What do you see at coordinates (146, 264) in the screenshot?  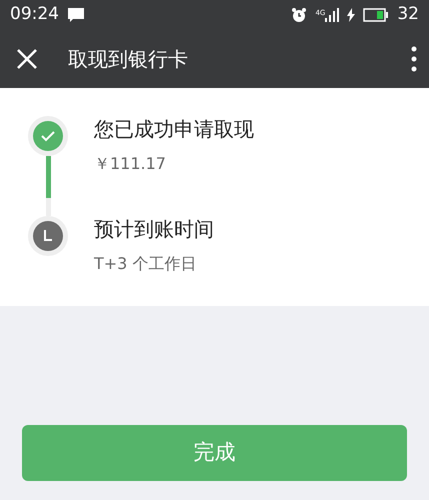 I see `step-detail: T+3 个工作日` at bounding box center [146, 264].